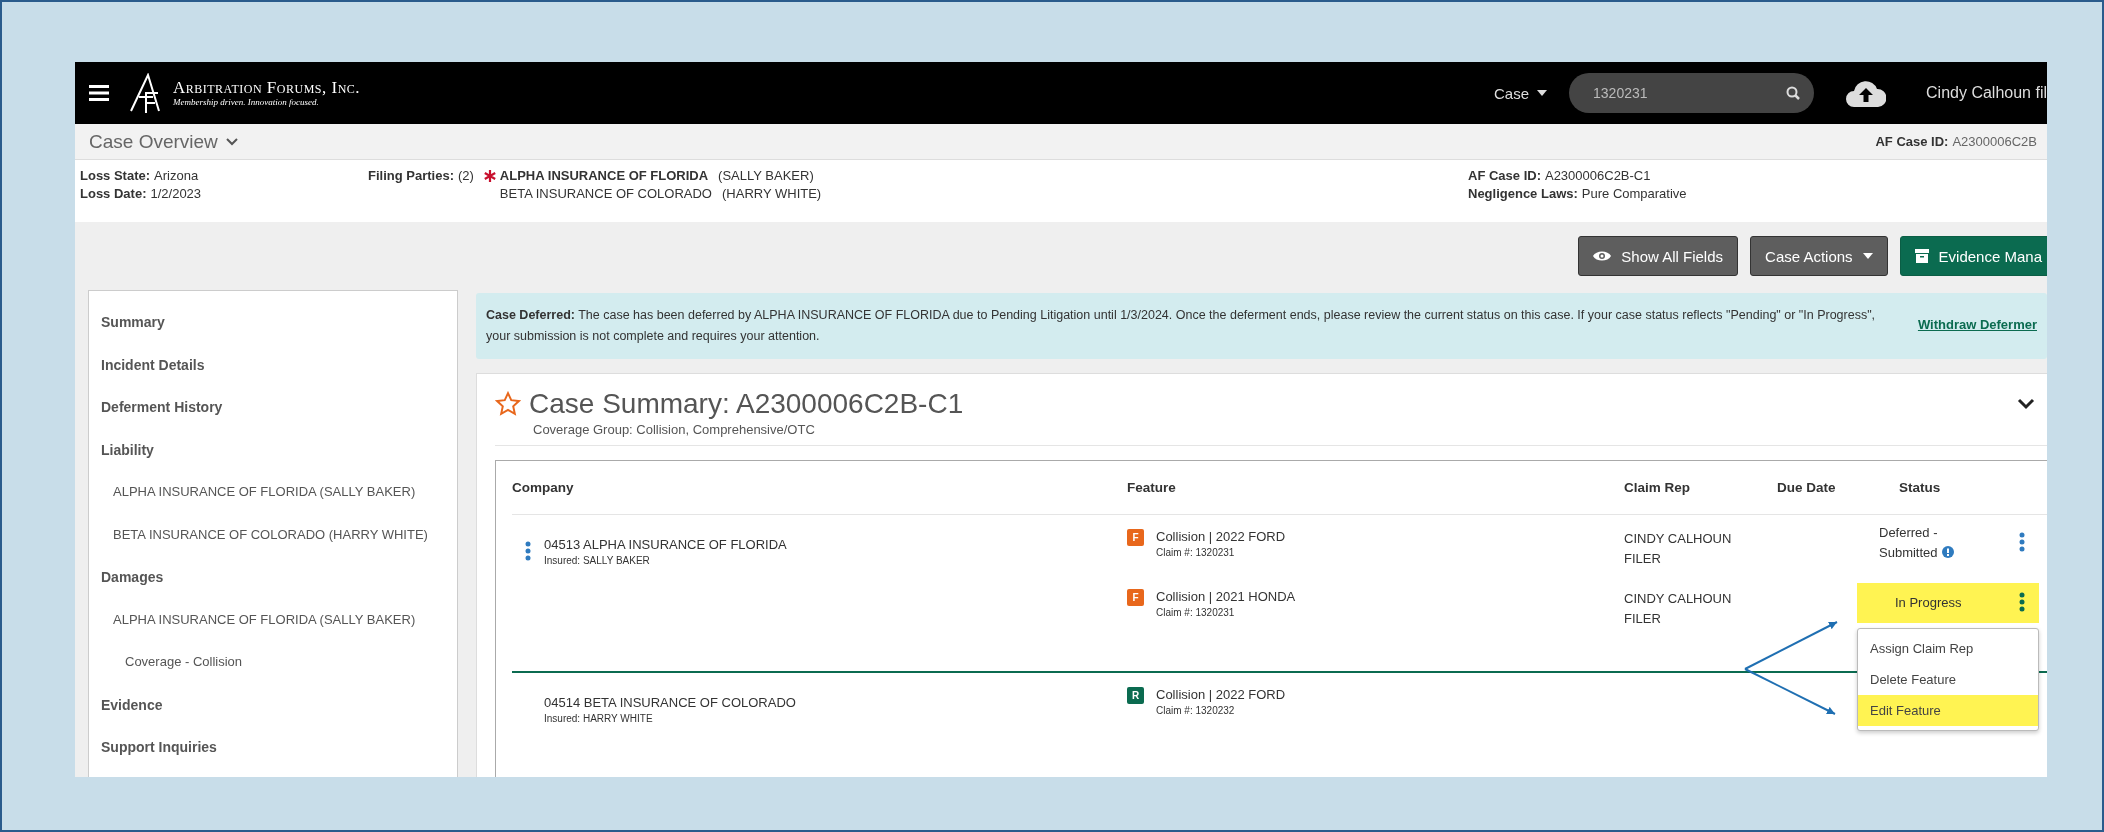 The height and width of the screenshot is (832, 2104). What do you see at coordinates (766, 175) in the screenshot?
I see `party-person: (SALLY BAKER)` at bounding box center [766, 175].